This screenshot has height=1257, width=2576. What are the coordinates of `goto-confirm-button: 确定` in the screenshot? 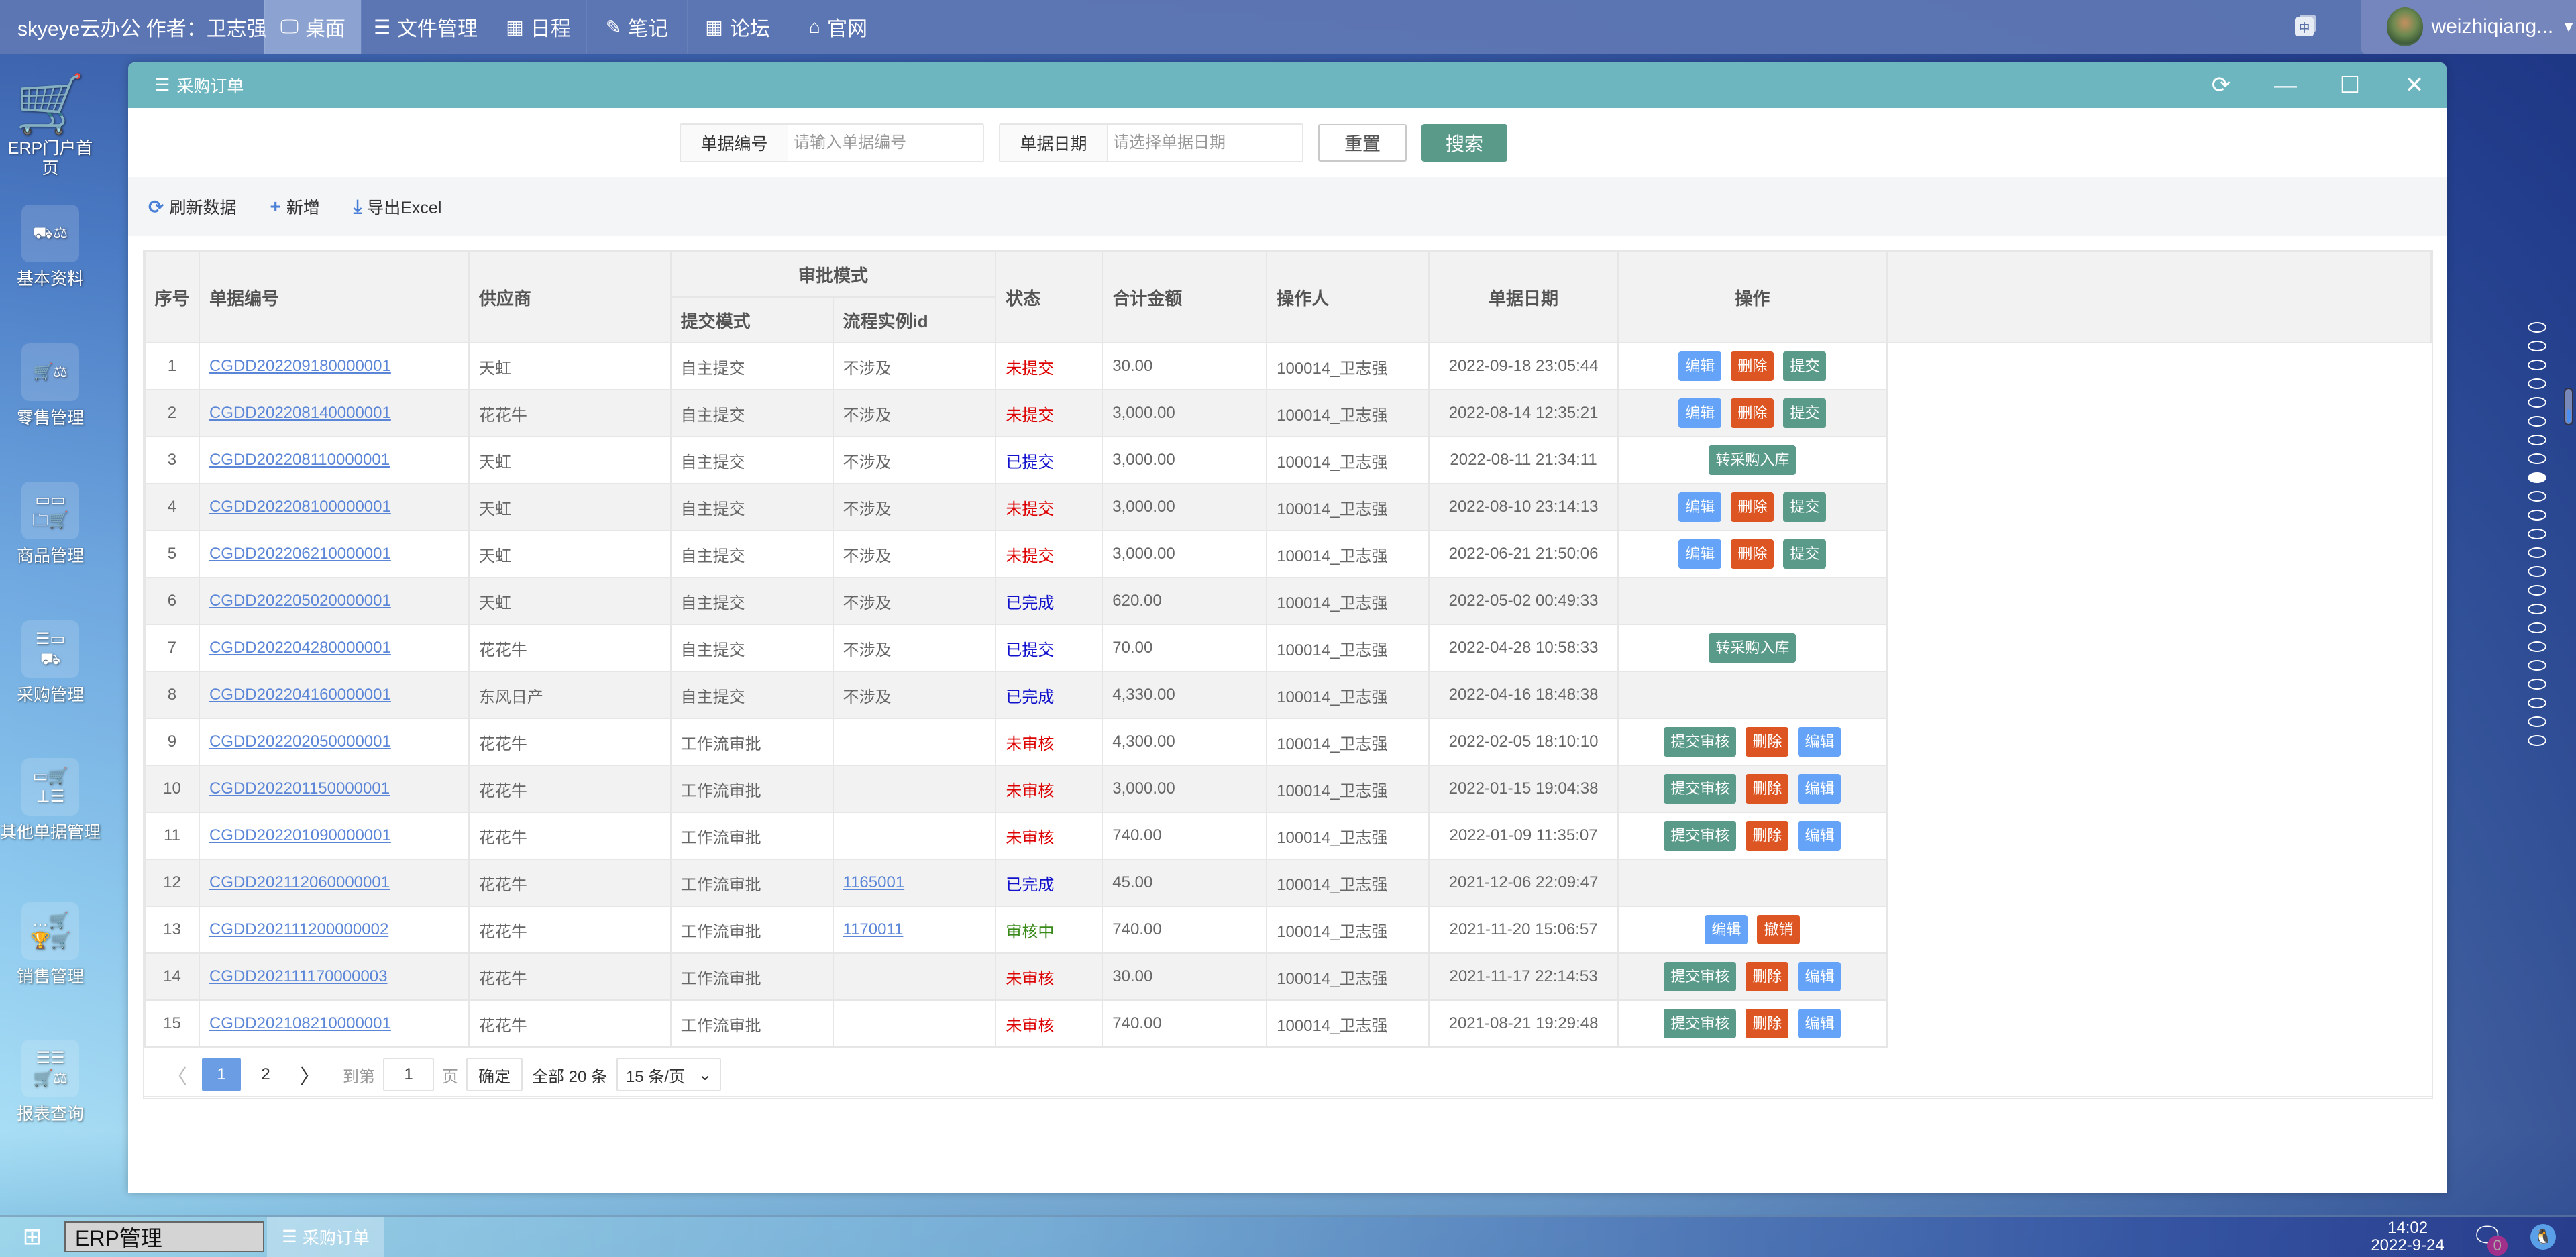 It's located at (494, 1074).